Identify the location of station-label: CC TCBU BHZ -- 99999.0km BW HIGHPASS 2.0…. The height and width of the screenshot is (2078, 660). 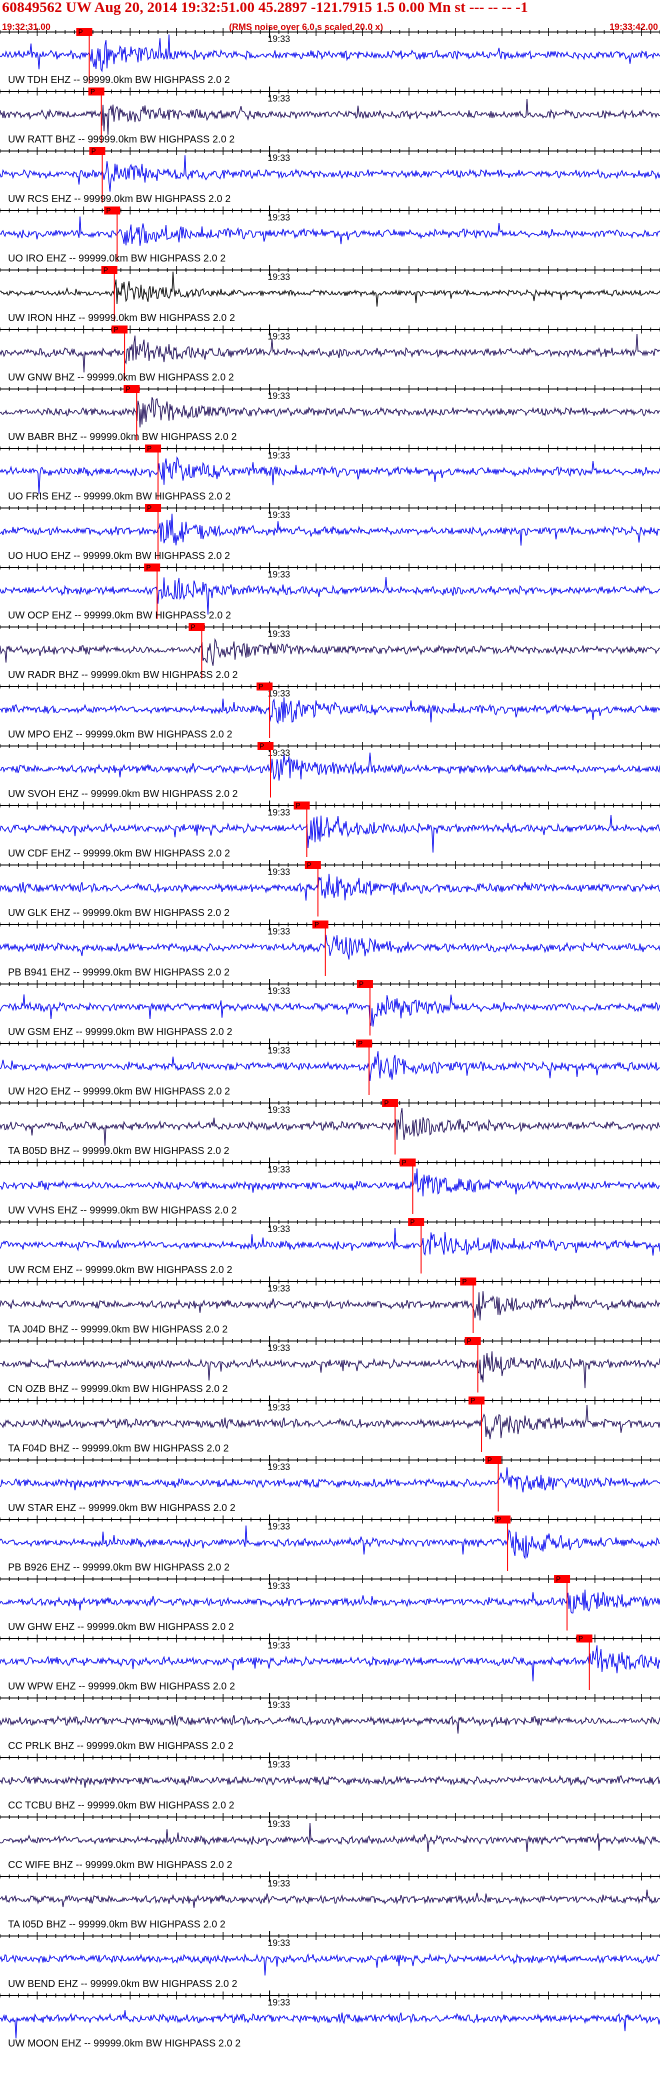
(121, 1806).